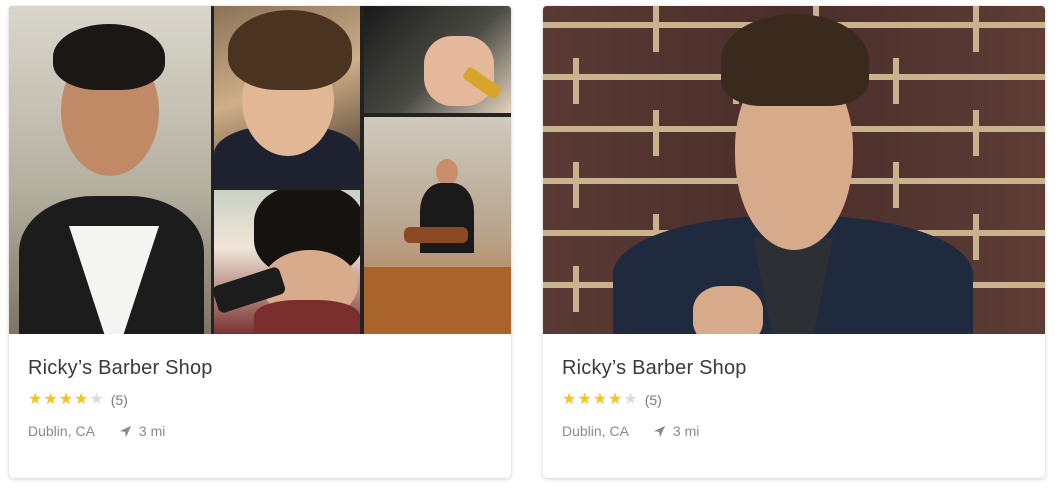 Image resolution: width=1055 pixels, height=492 pixels. I want to click on barber-shop-interior-photo, so click(437, 225).